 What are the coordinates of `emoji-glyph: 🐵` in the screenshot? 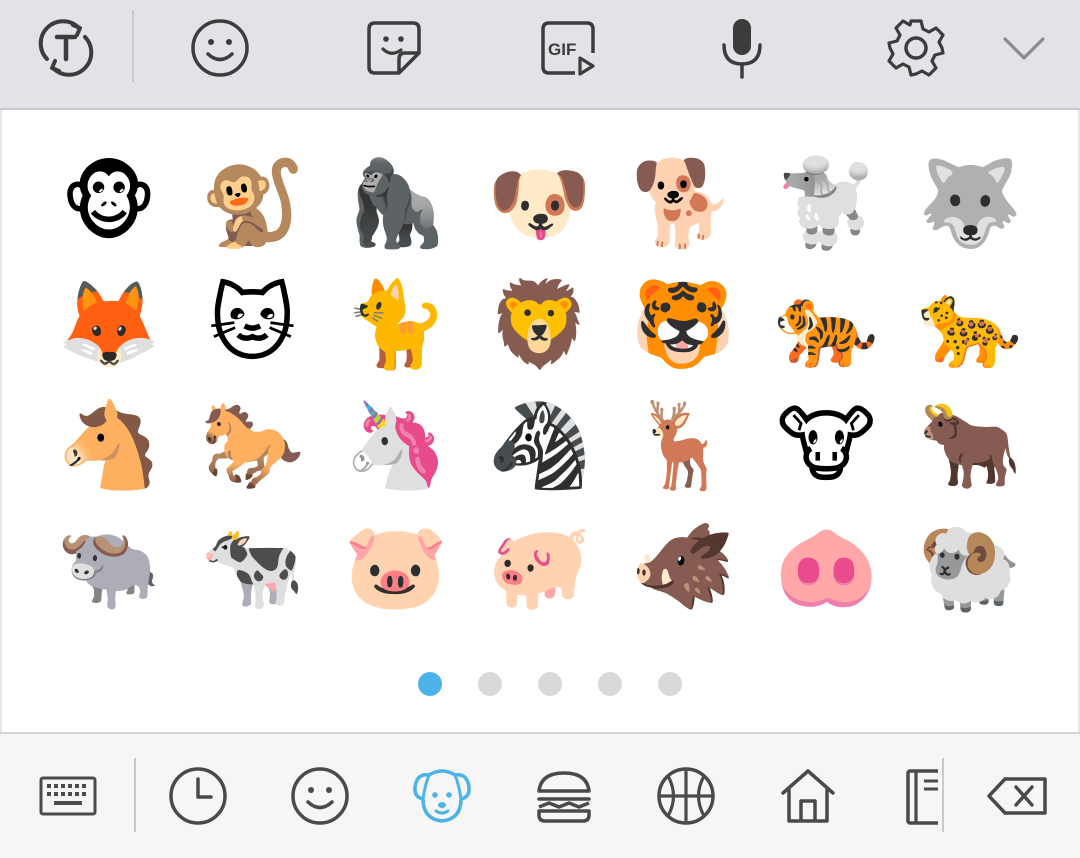 It's located at (109, 202).